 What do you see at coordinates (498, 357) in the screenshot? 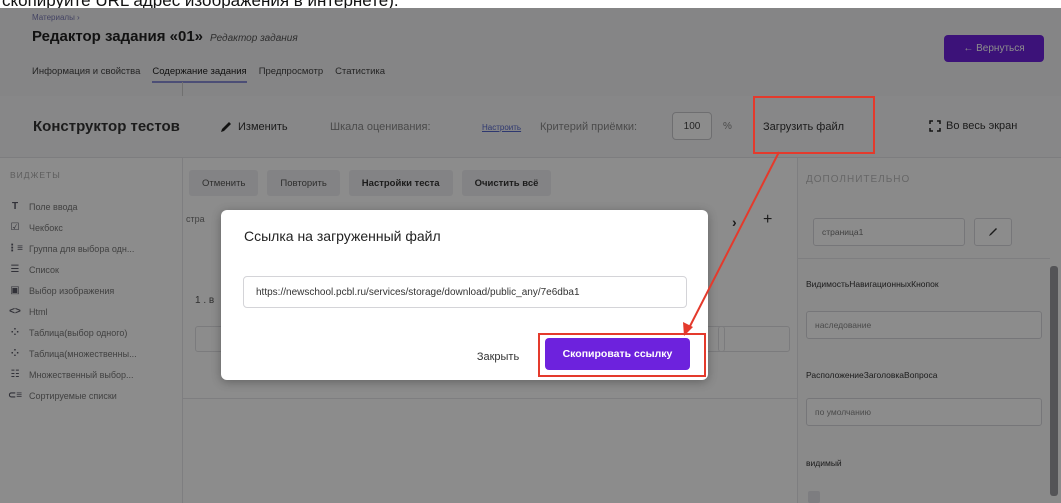
I see `close-button: Закрыть` at bounding box center [498, 357].